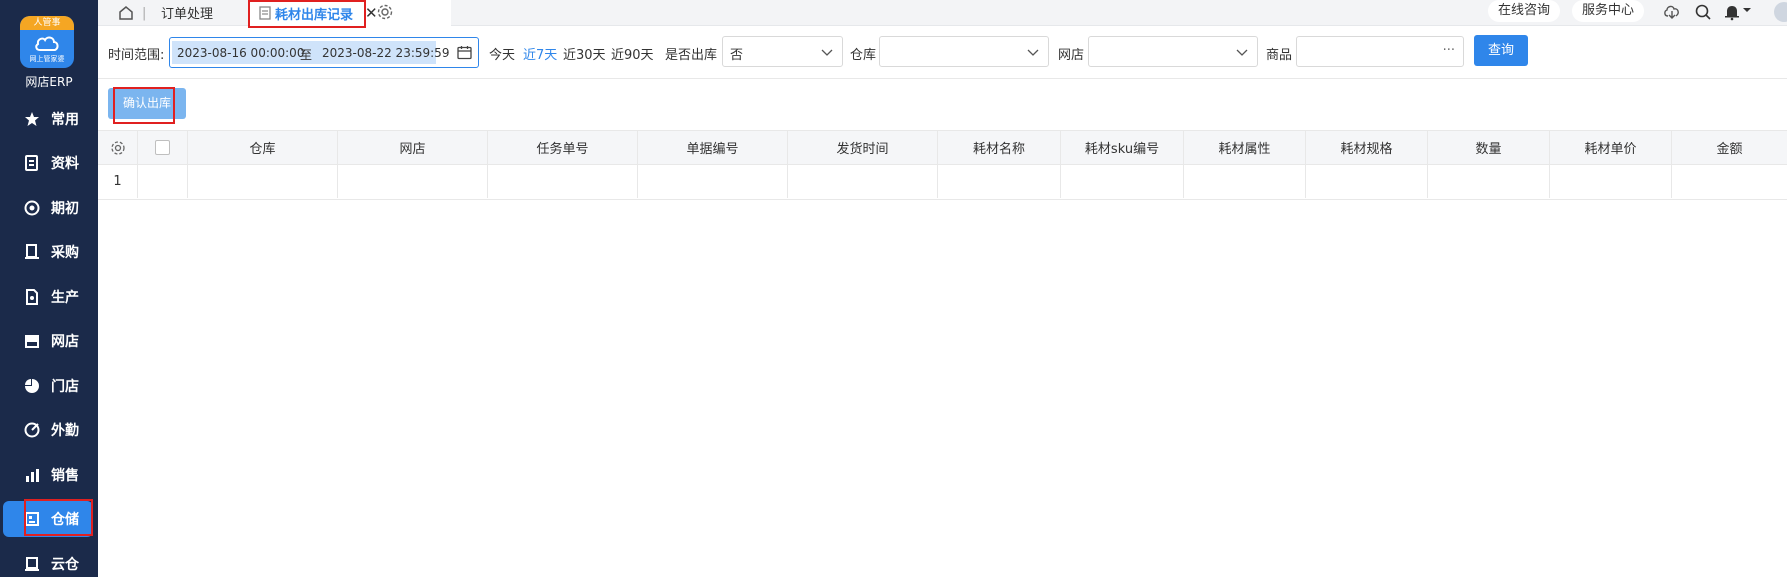  What do you see at coordinates (385, 12) in the screenshot?
I see `gear-icon` at bounding box center [385, 12].